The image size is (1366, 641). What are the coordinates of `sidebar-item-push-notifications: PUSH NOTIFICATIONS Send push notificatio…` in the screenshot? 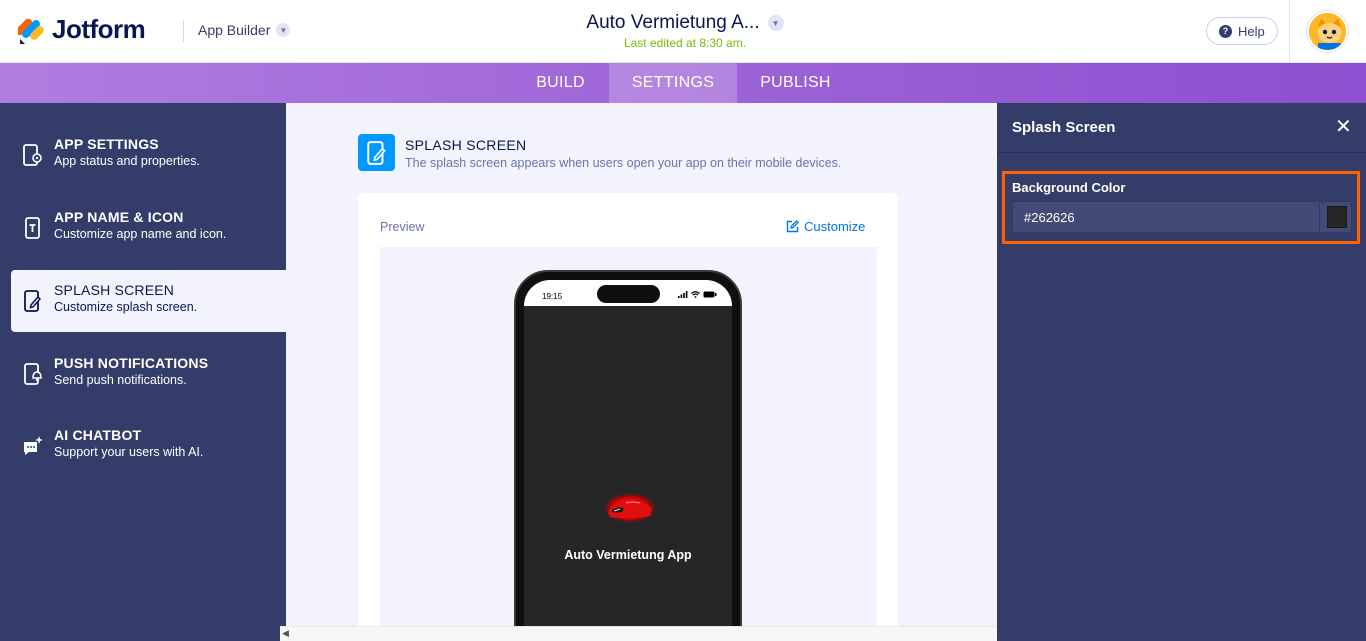 It's located at (148, 374).